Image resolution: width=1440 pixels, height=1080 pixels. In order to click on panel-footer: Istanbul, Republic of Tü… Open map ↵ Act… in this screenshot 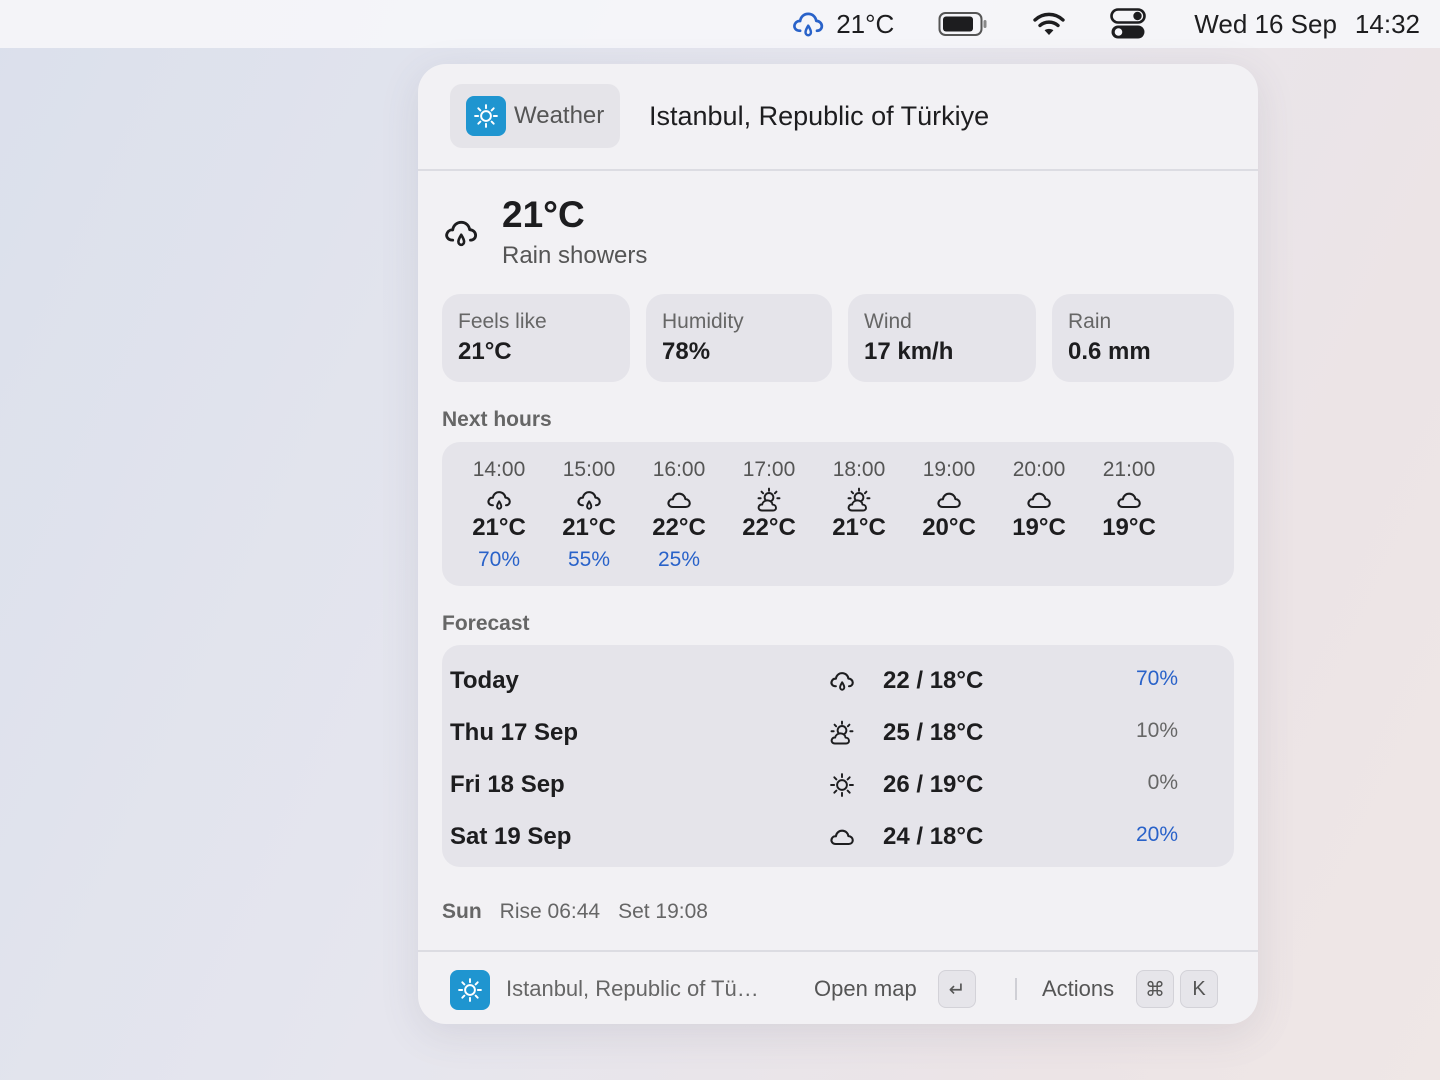, I will do `click(838, 987)`.